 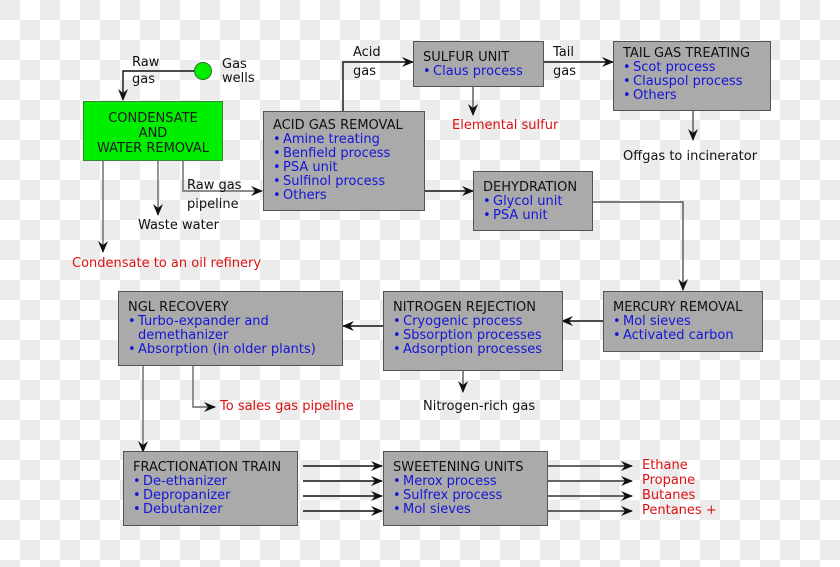 I want to click on sales-gas-label: To sales gas pipeline, so click(x=287, y=406).